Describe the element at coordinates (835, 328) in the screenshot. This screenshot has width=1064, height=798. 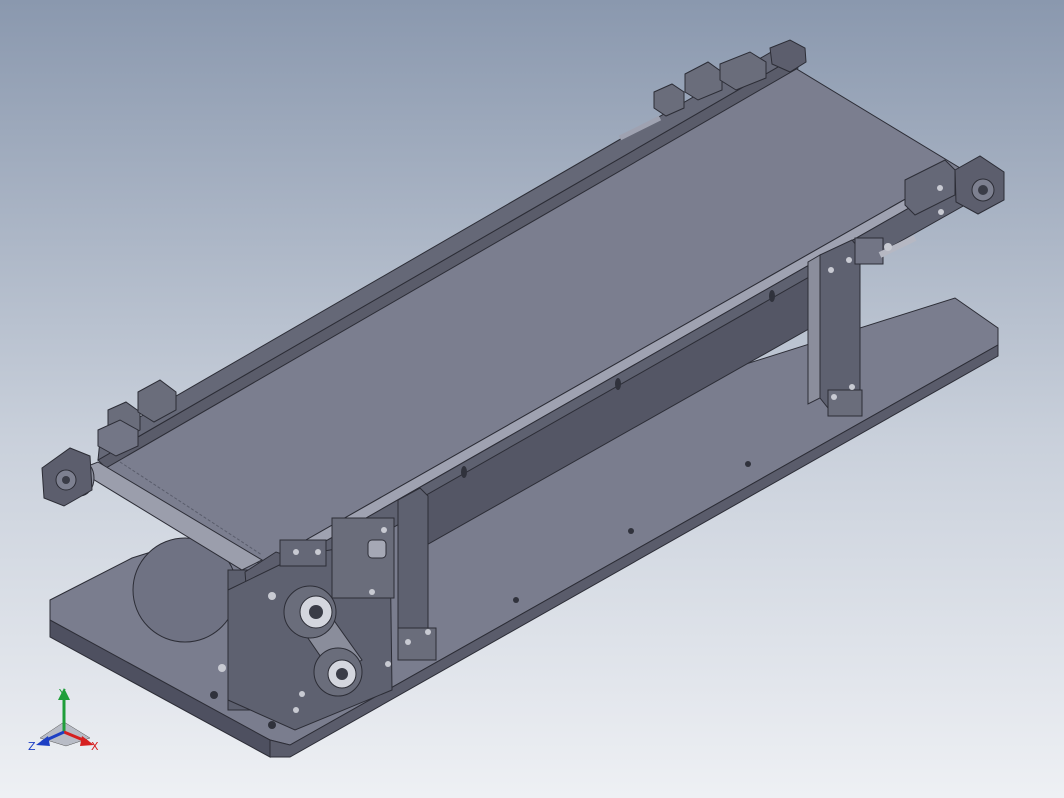
I see `right-support-leg` at that location.